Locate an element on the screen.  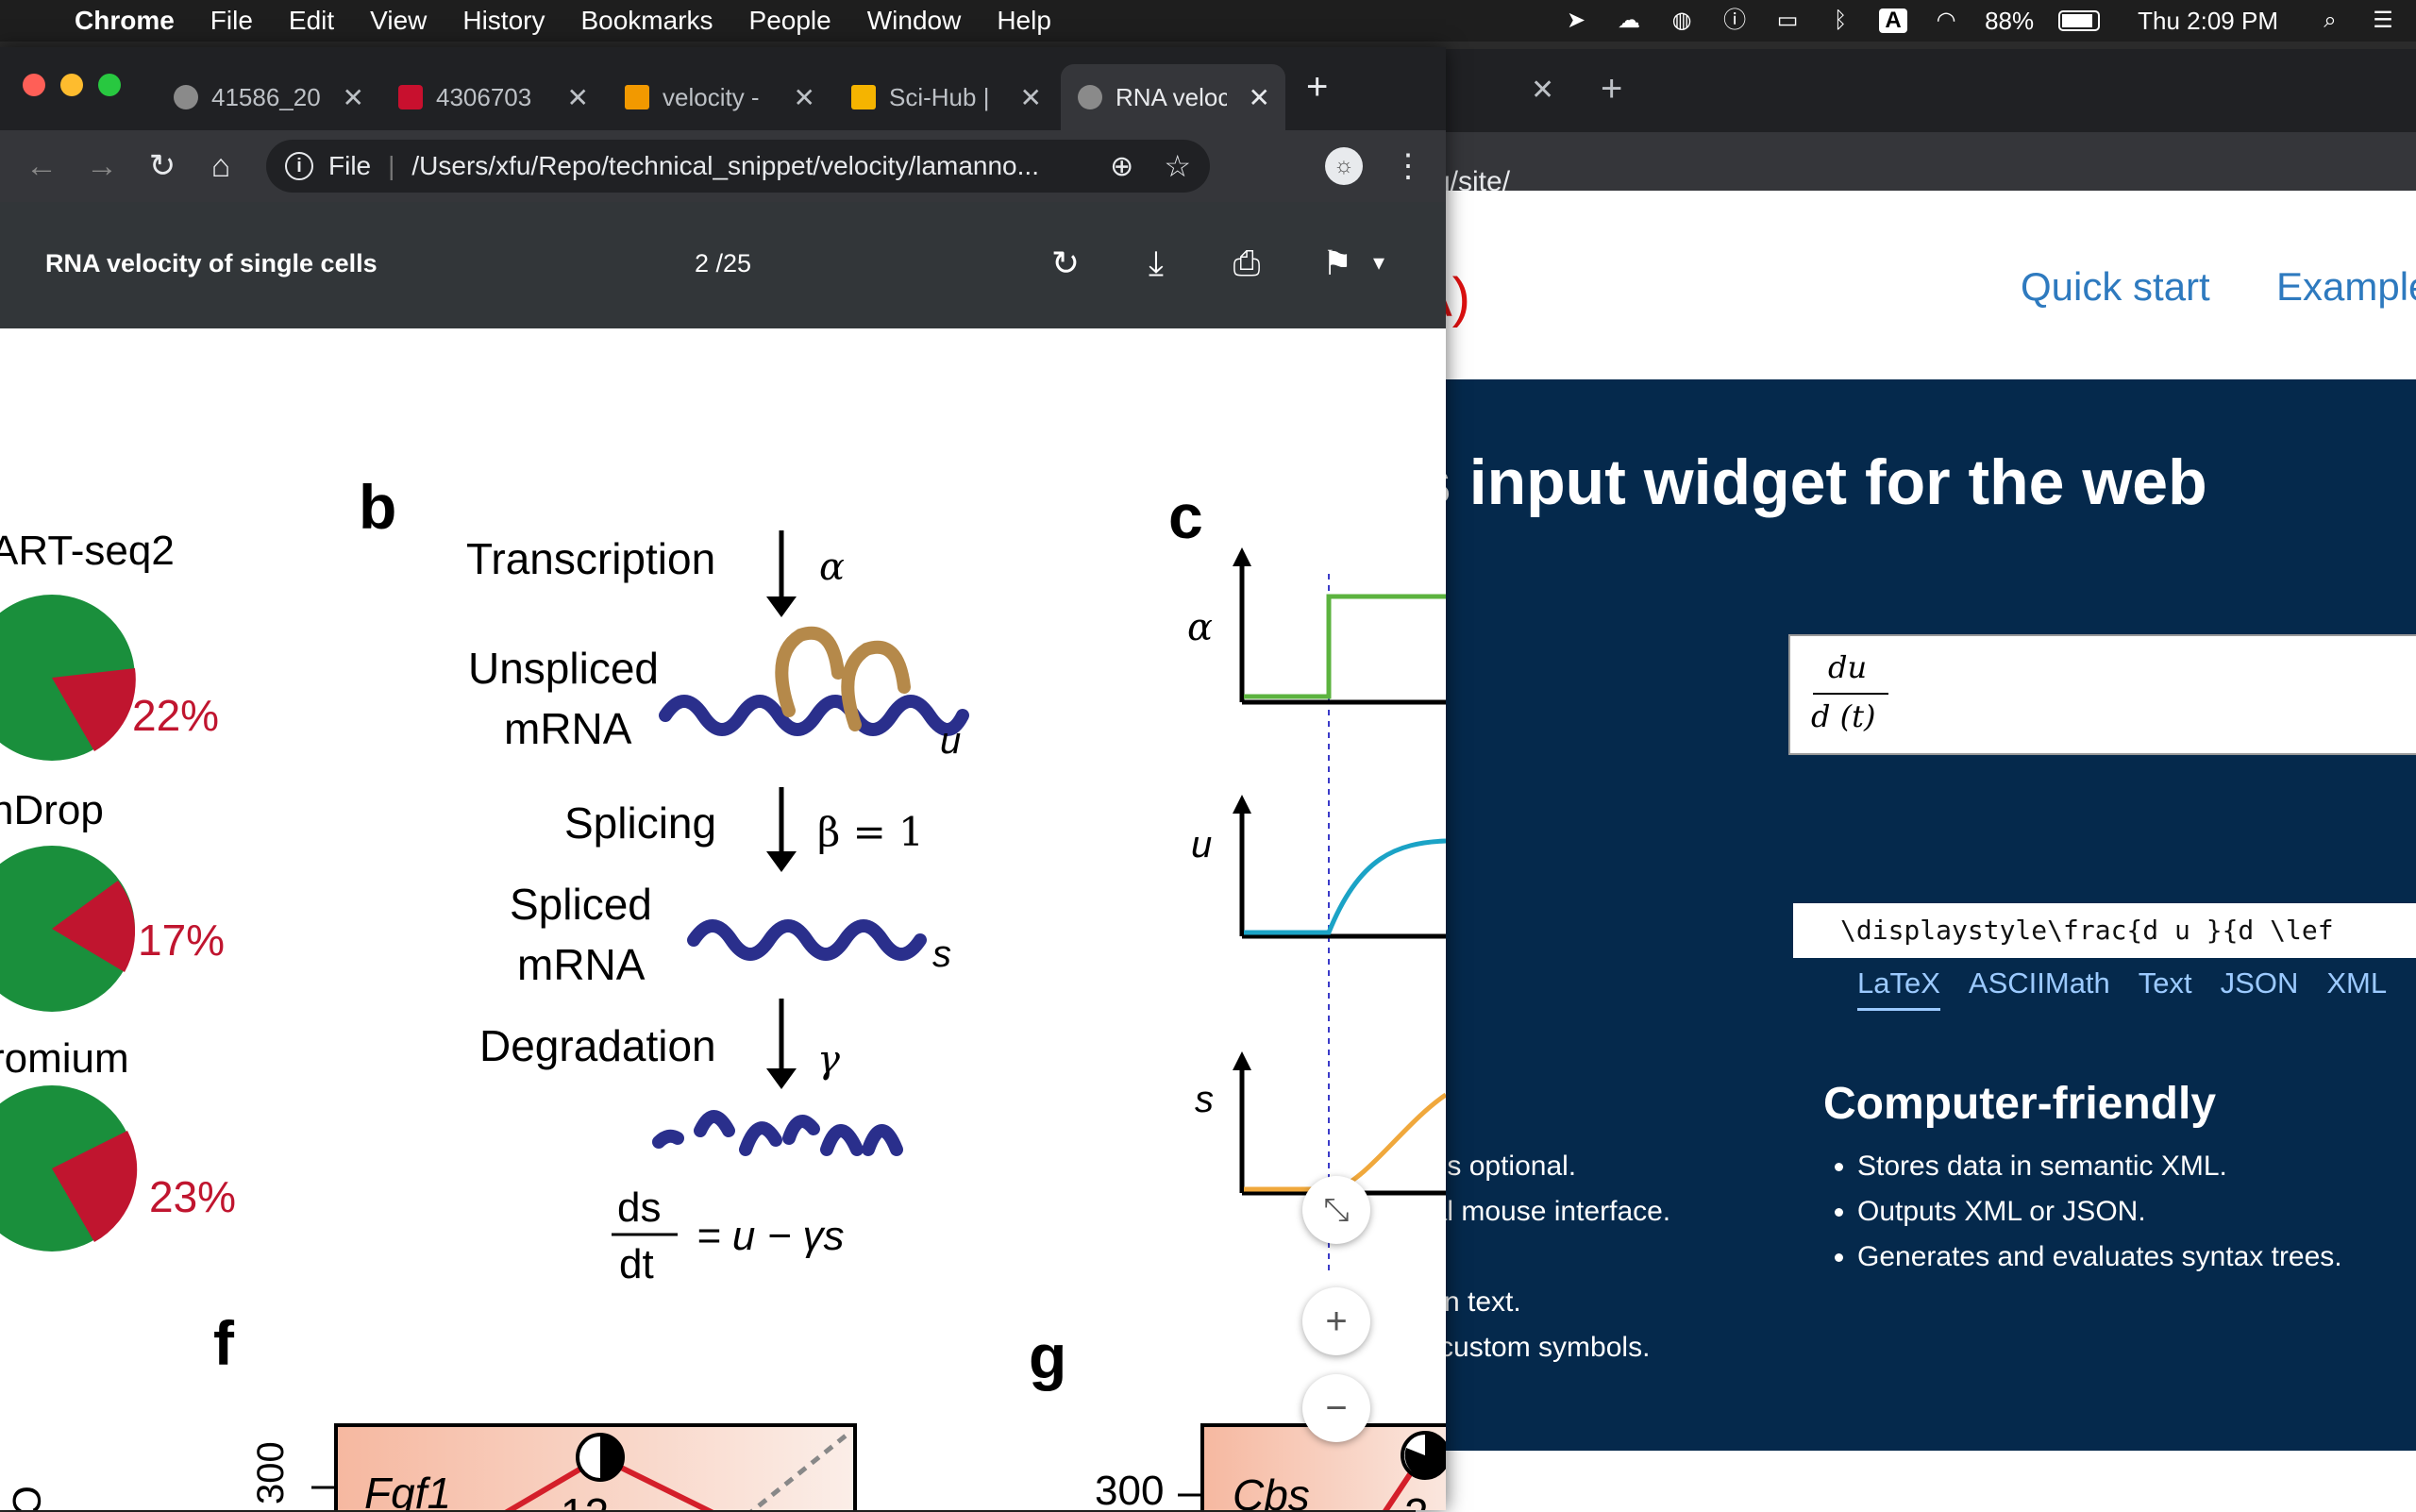
bookmark-icon: ⚑ is located at coordinates (1338, 263).